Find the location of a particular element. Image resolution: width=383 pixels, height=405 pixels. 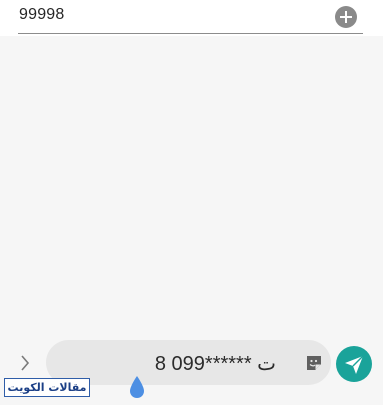

expand-button is located at coordinates (25, 363).